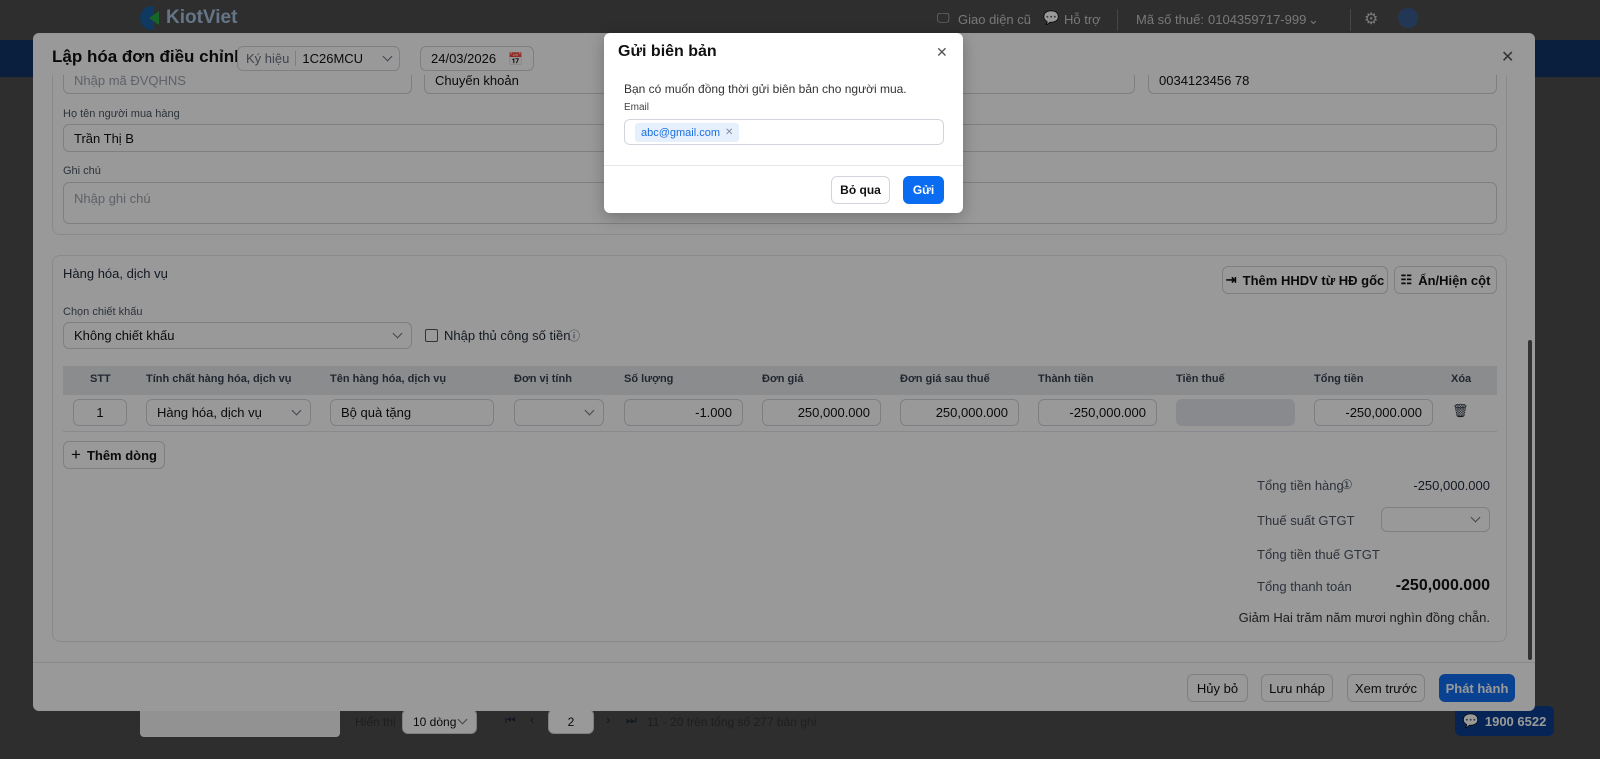 The height and width of the screenshot is (759, 1600). What do you see at coordinates (667, 51) in the screenshot?
I see `dialog-title: Gửi biên bản` at bounding box center [667, 51].